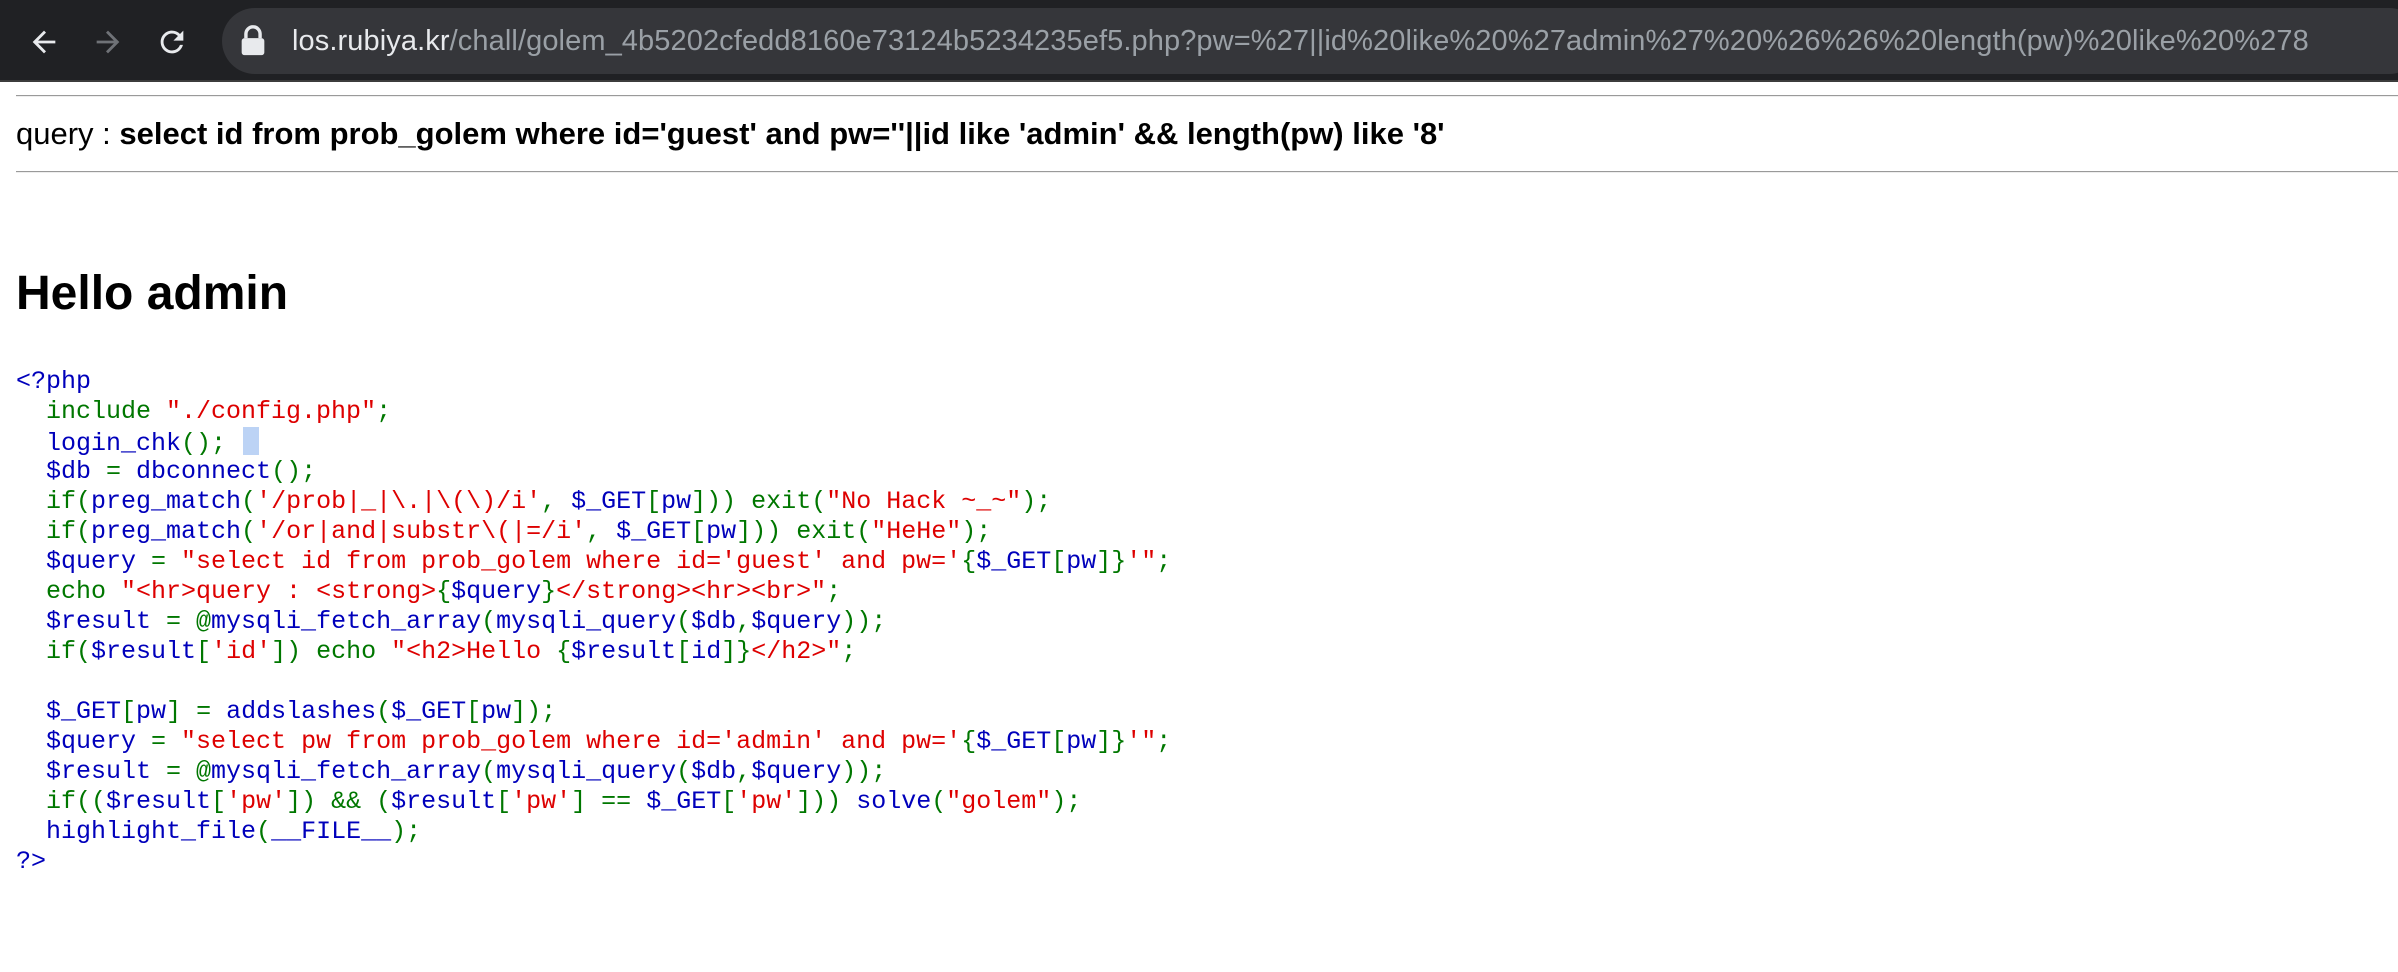 The image size is (2398, 972). I want to click on code-token: include, so click(91, 411).